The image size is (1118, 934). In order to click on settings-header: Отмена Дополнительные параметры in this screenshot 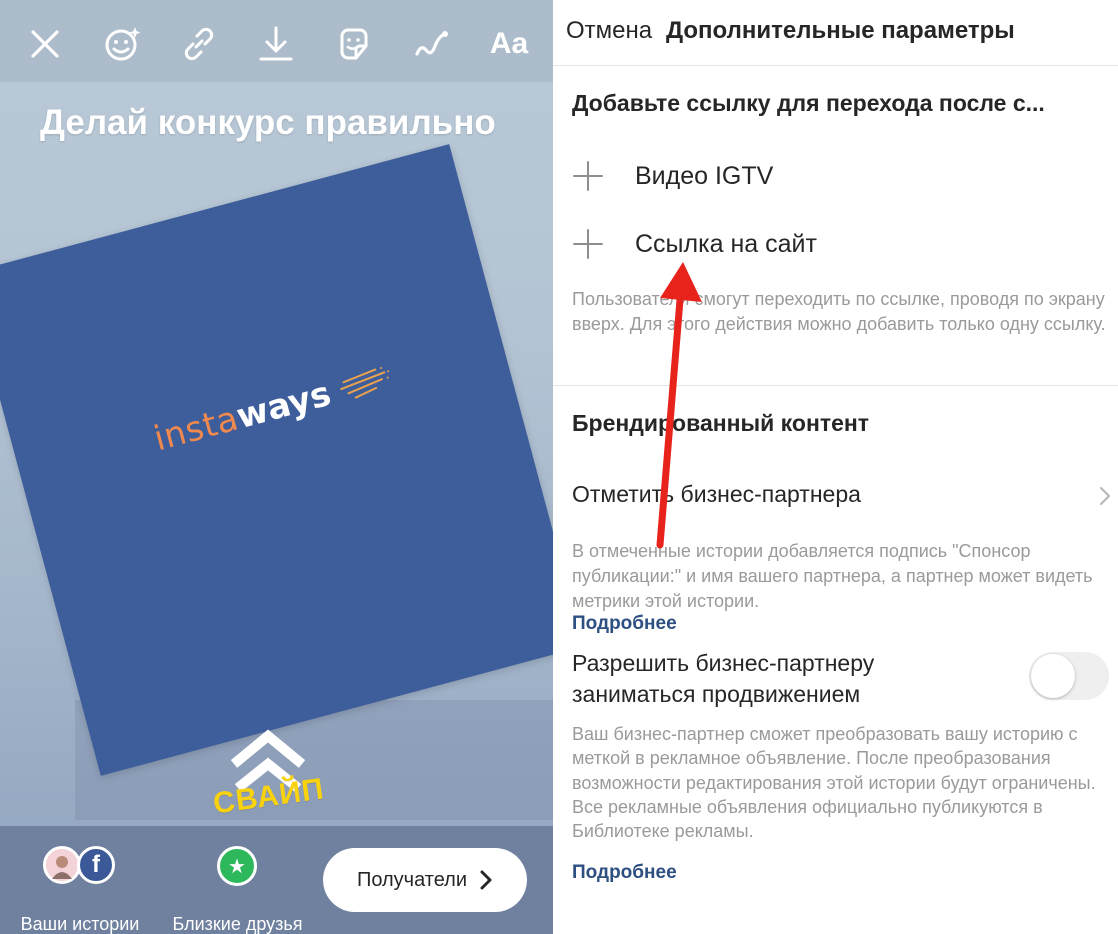, I will do `click(835, 33)`.